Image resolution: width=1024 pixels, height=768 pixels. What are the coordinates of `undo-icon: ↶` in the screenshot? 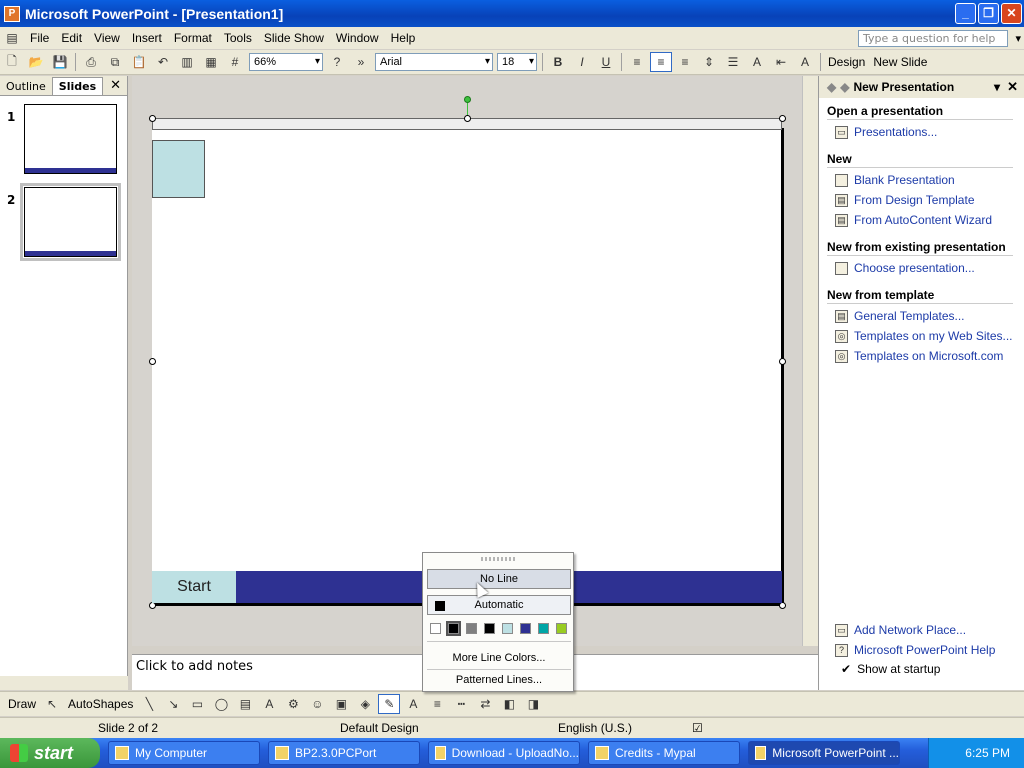 It's located at (163, 62).